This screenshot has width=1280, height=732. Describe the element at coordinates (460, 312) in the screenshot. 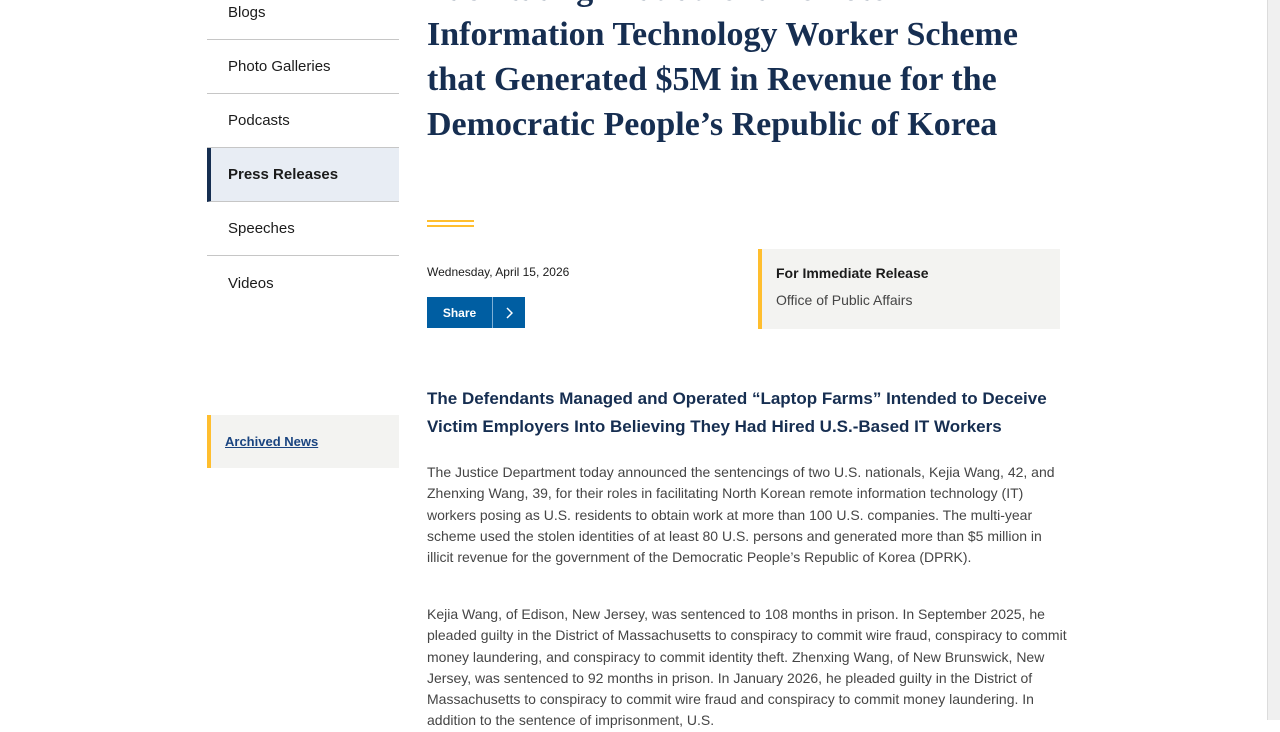

I see `share-button-label: Share` at that location.